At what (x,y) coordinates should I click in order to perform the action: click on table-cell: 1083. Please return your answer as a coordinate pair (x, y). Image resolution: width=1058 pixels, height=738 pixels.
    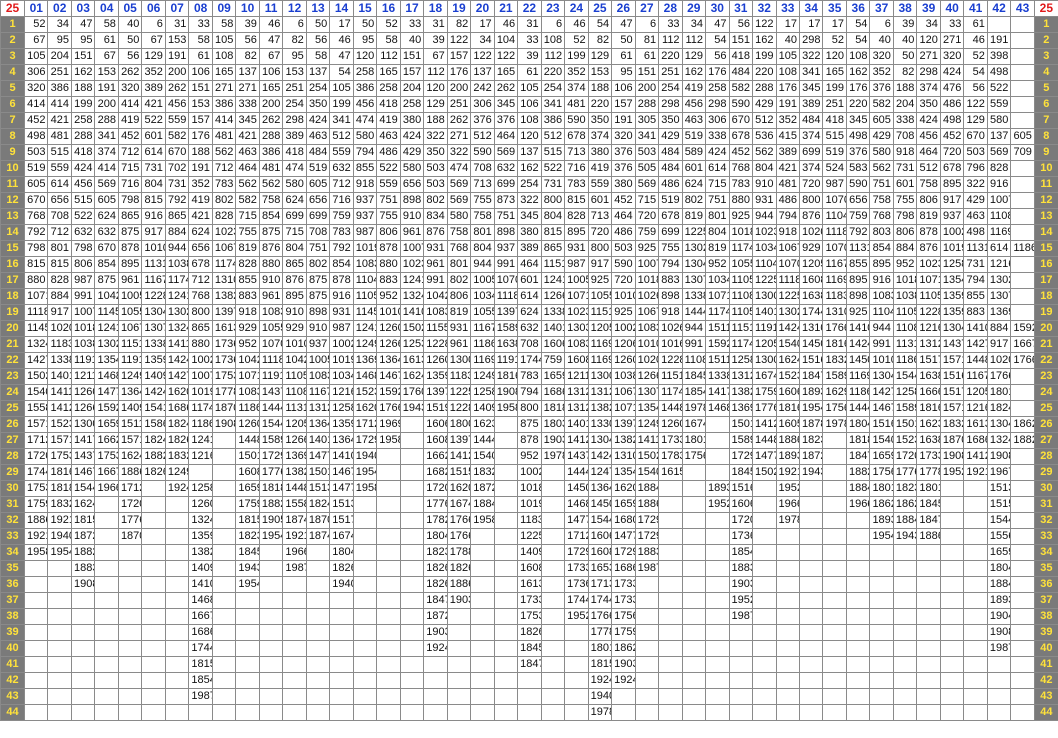
    Looking at the image, I should click on (271, 312).